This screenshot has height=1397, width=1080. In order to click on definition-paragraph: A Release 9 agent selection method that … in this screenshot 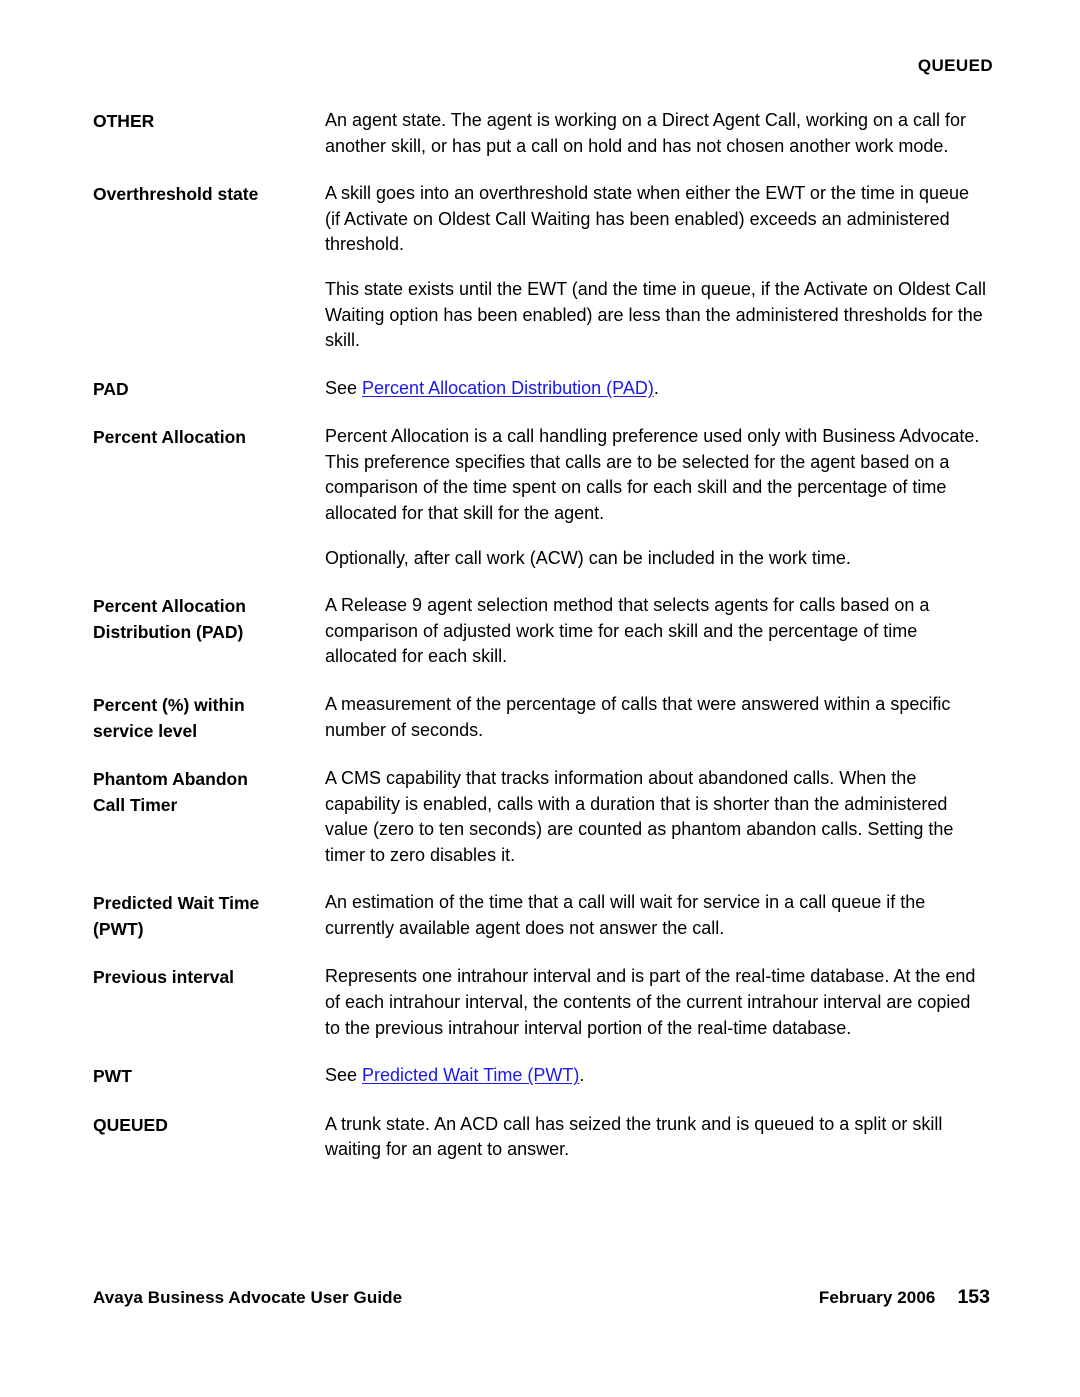, I will do `click(656, 631)`.